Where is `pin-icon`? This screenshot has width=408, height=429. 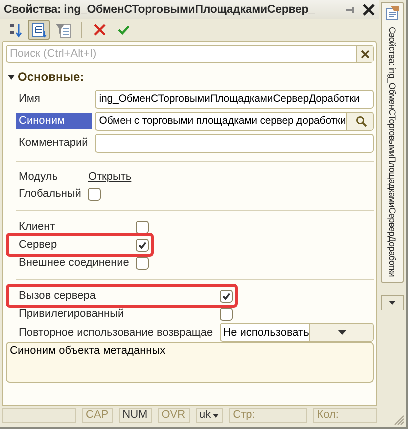 pin-icon is located at coordinates (350, 10).